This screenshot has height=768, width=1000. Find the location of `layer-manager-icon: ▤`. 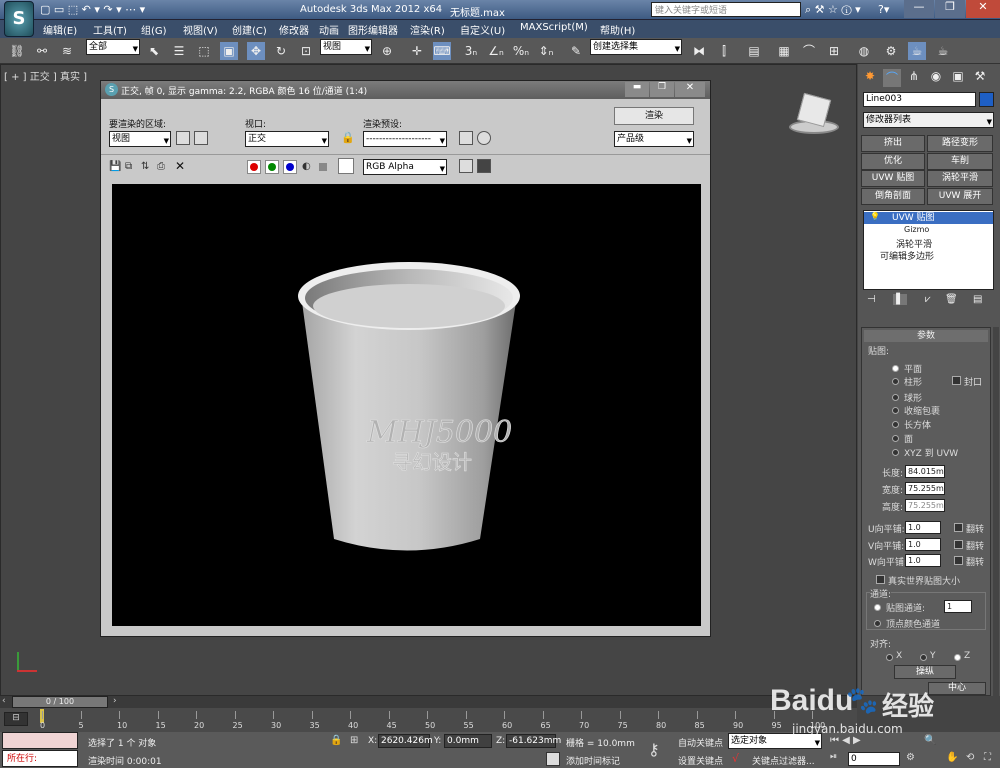

layer-manager-icon: ▤ is located at coordinates (754, 51).